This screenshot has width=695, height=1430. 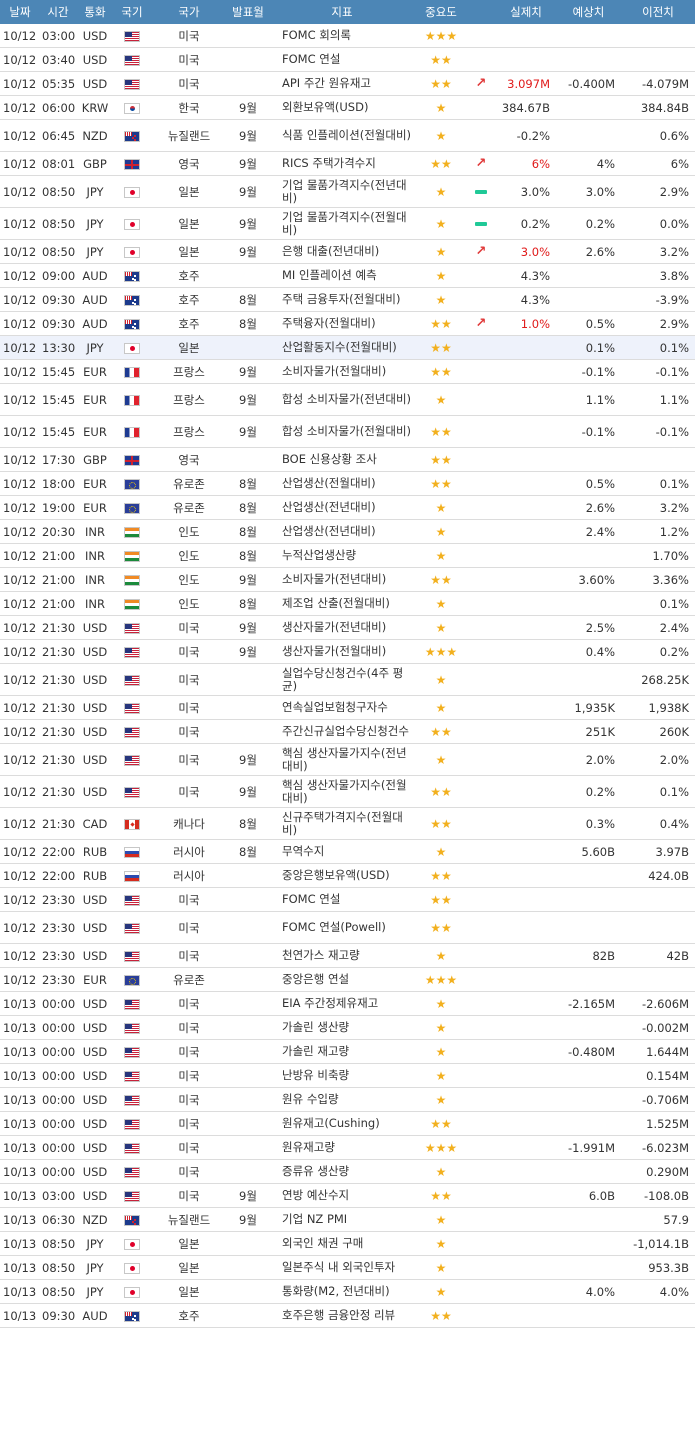 What do you see at coordinates (342, 483) in the screenshot?
I see `event-indicator: 산업생산(전월대비)` at bounding box center [342, 483].